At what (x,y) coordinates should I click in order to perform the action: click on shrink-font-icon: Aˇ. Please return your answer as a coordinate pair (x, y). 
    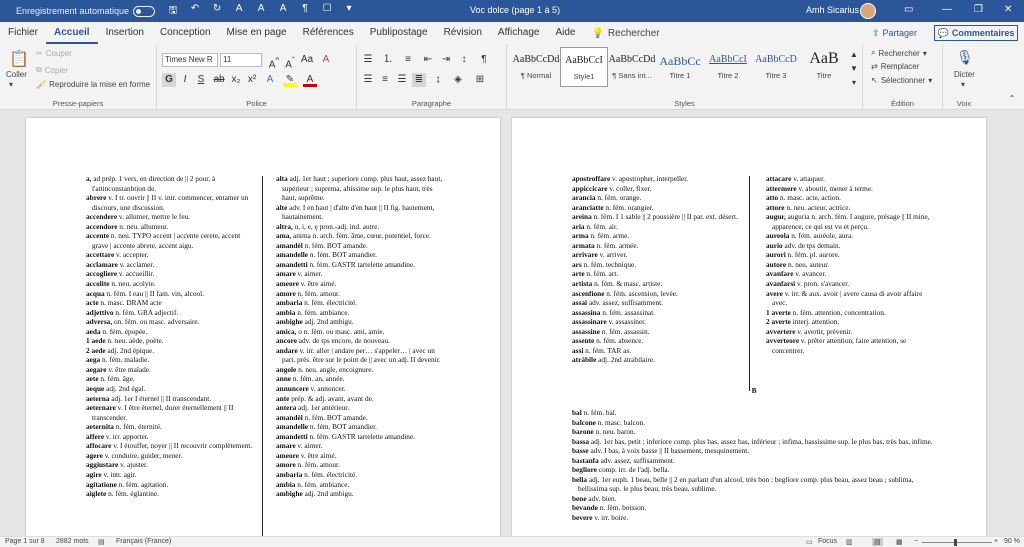
    Looking at the image, I should click on (290, 61).